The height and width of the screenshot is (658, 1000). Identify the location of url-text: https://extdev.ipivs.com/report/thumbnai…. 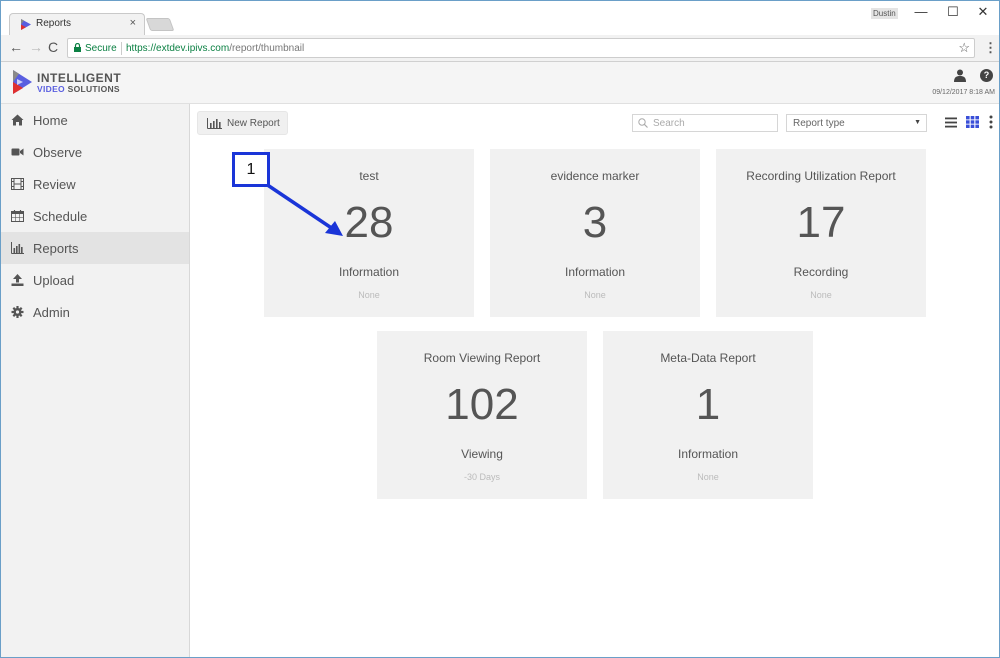
(215, 48).